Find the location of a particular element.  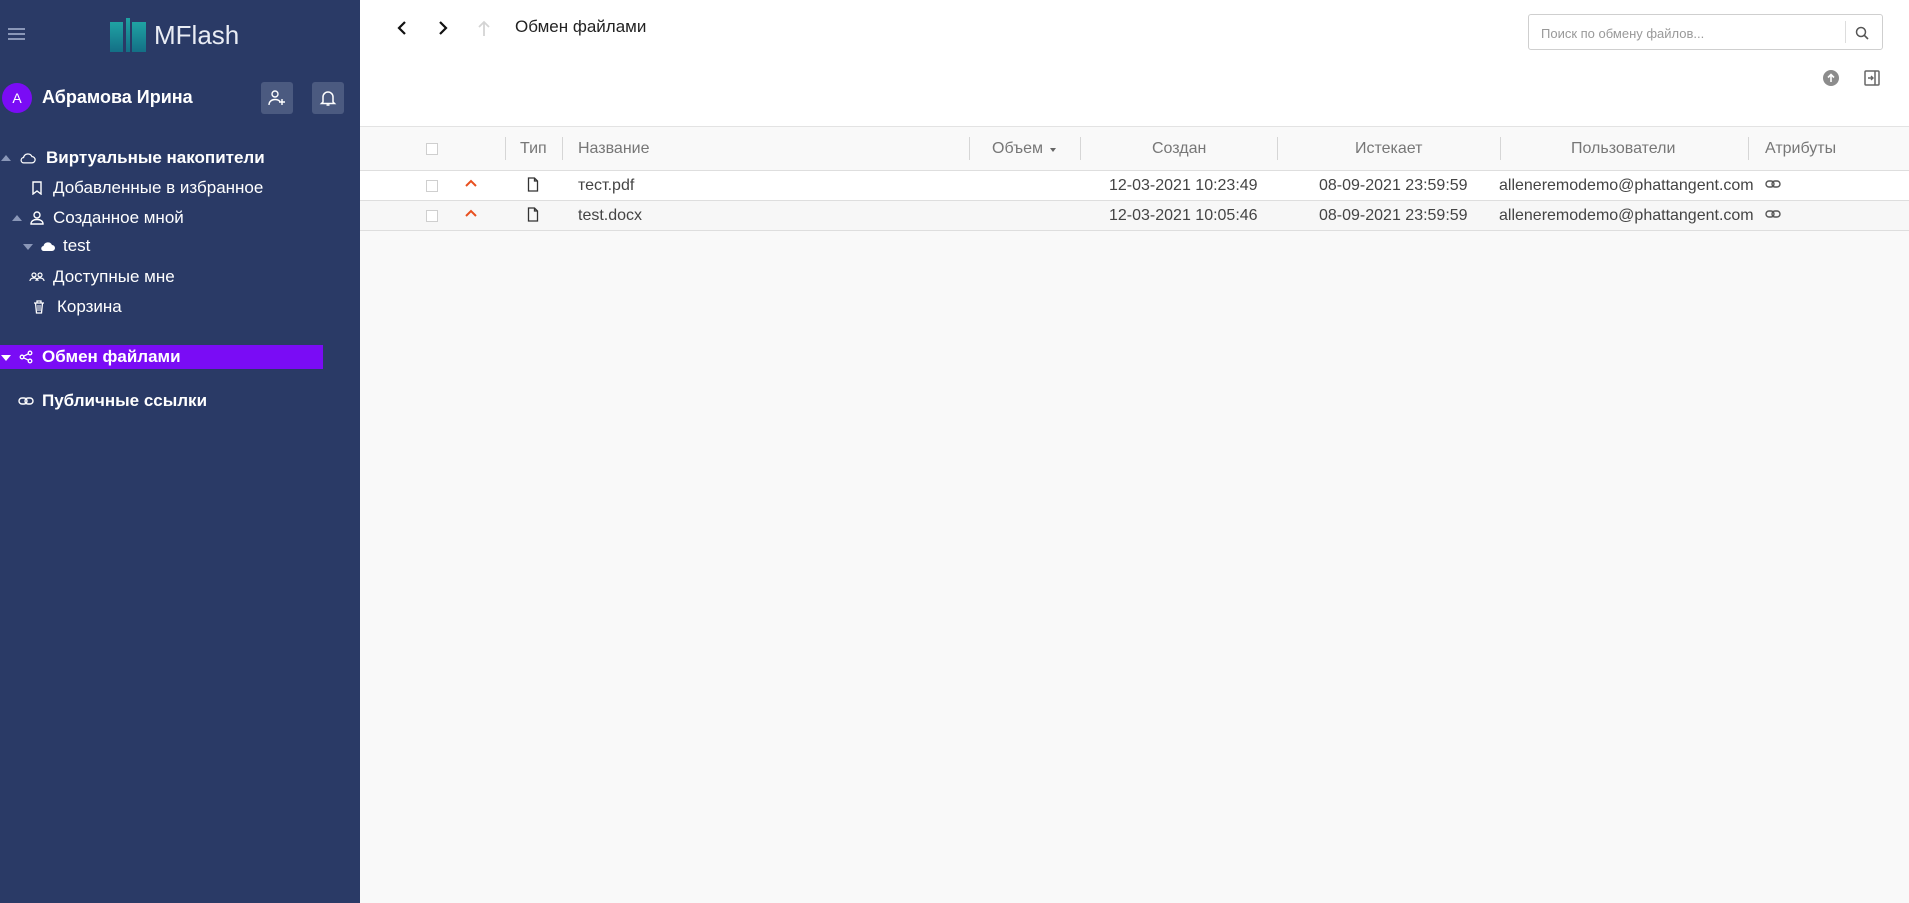

back-button is located at coordinates (402, 28).